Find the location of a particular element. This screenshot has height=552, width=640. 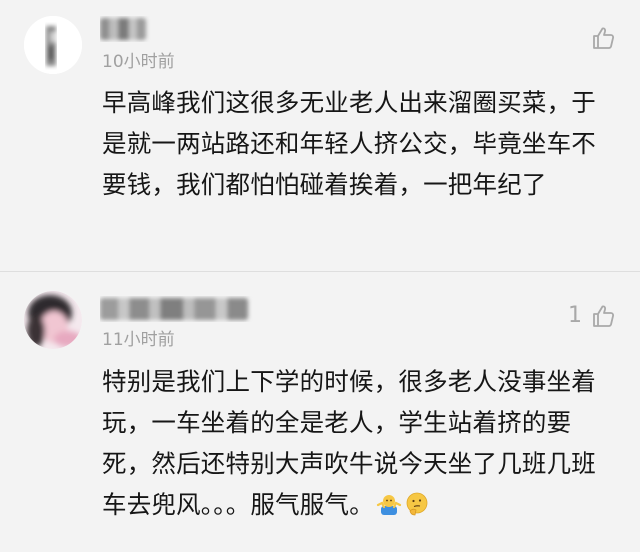

thinking-emoji-icon is located at coordinates (417, 504).